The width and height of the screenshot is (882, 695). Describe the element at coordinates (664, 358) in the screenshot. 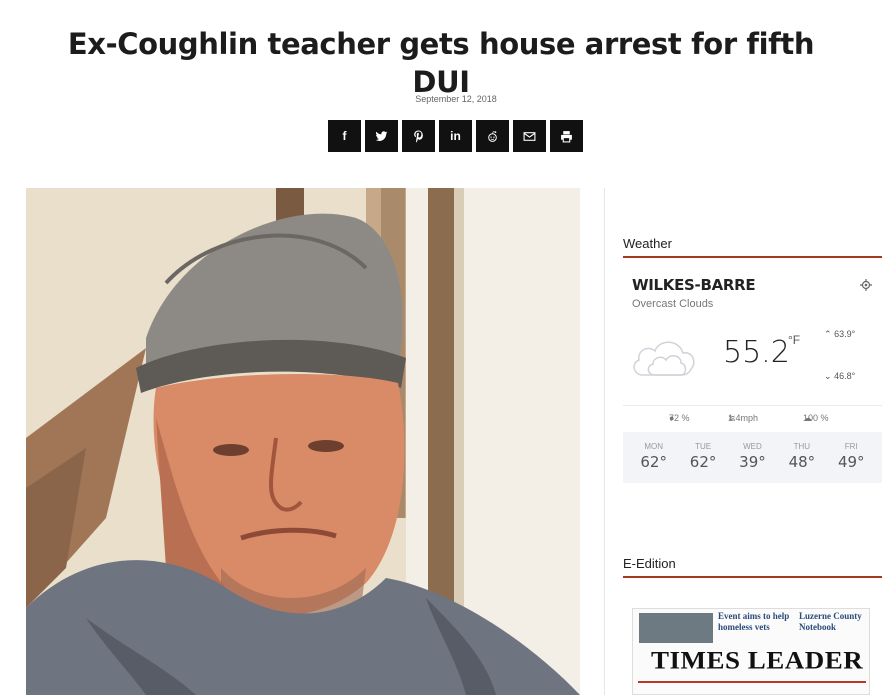

I see `cloud-icon` at that location.